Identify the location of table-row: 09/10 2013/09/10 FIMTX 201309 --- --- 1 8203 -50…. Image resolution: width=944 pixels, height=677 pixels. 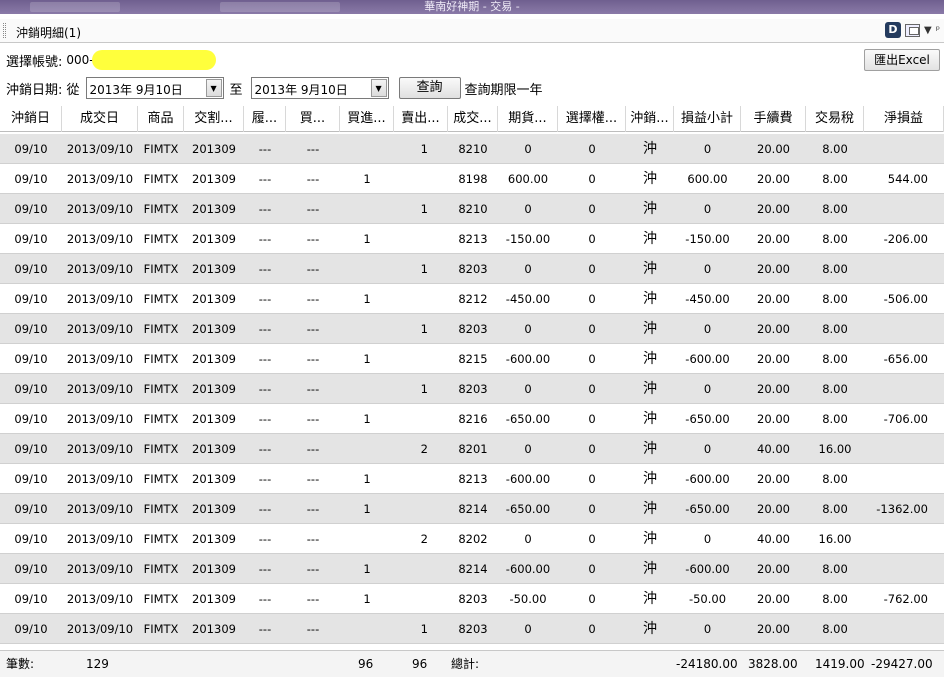
(472, 599).